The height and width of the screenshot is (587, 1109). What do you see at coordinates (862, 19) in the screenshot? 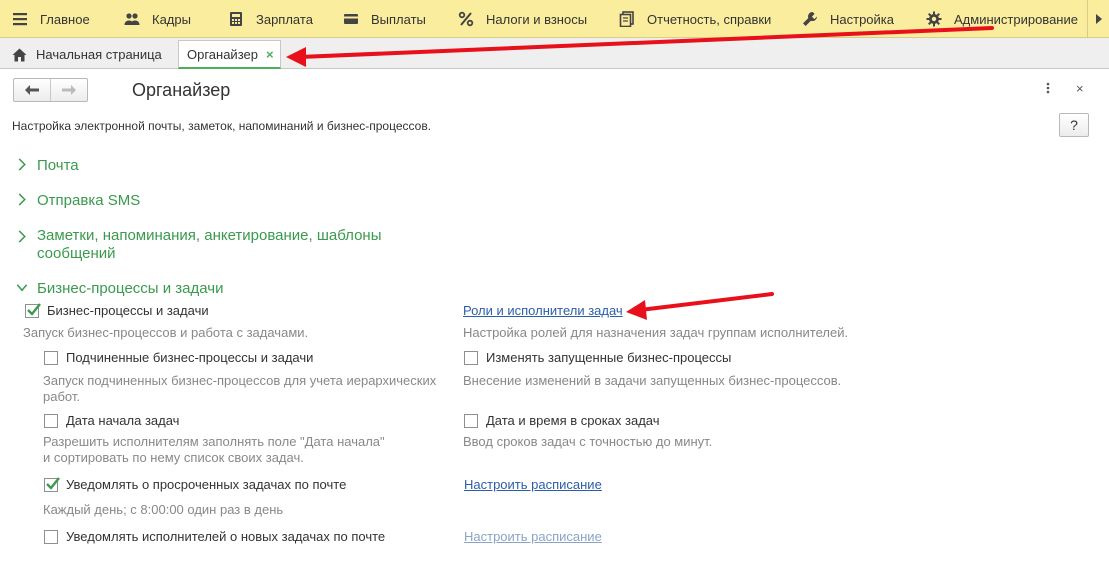
I see `section-settings-label: Настройка` at bounding box center [862, 19].